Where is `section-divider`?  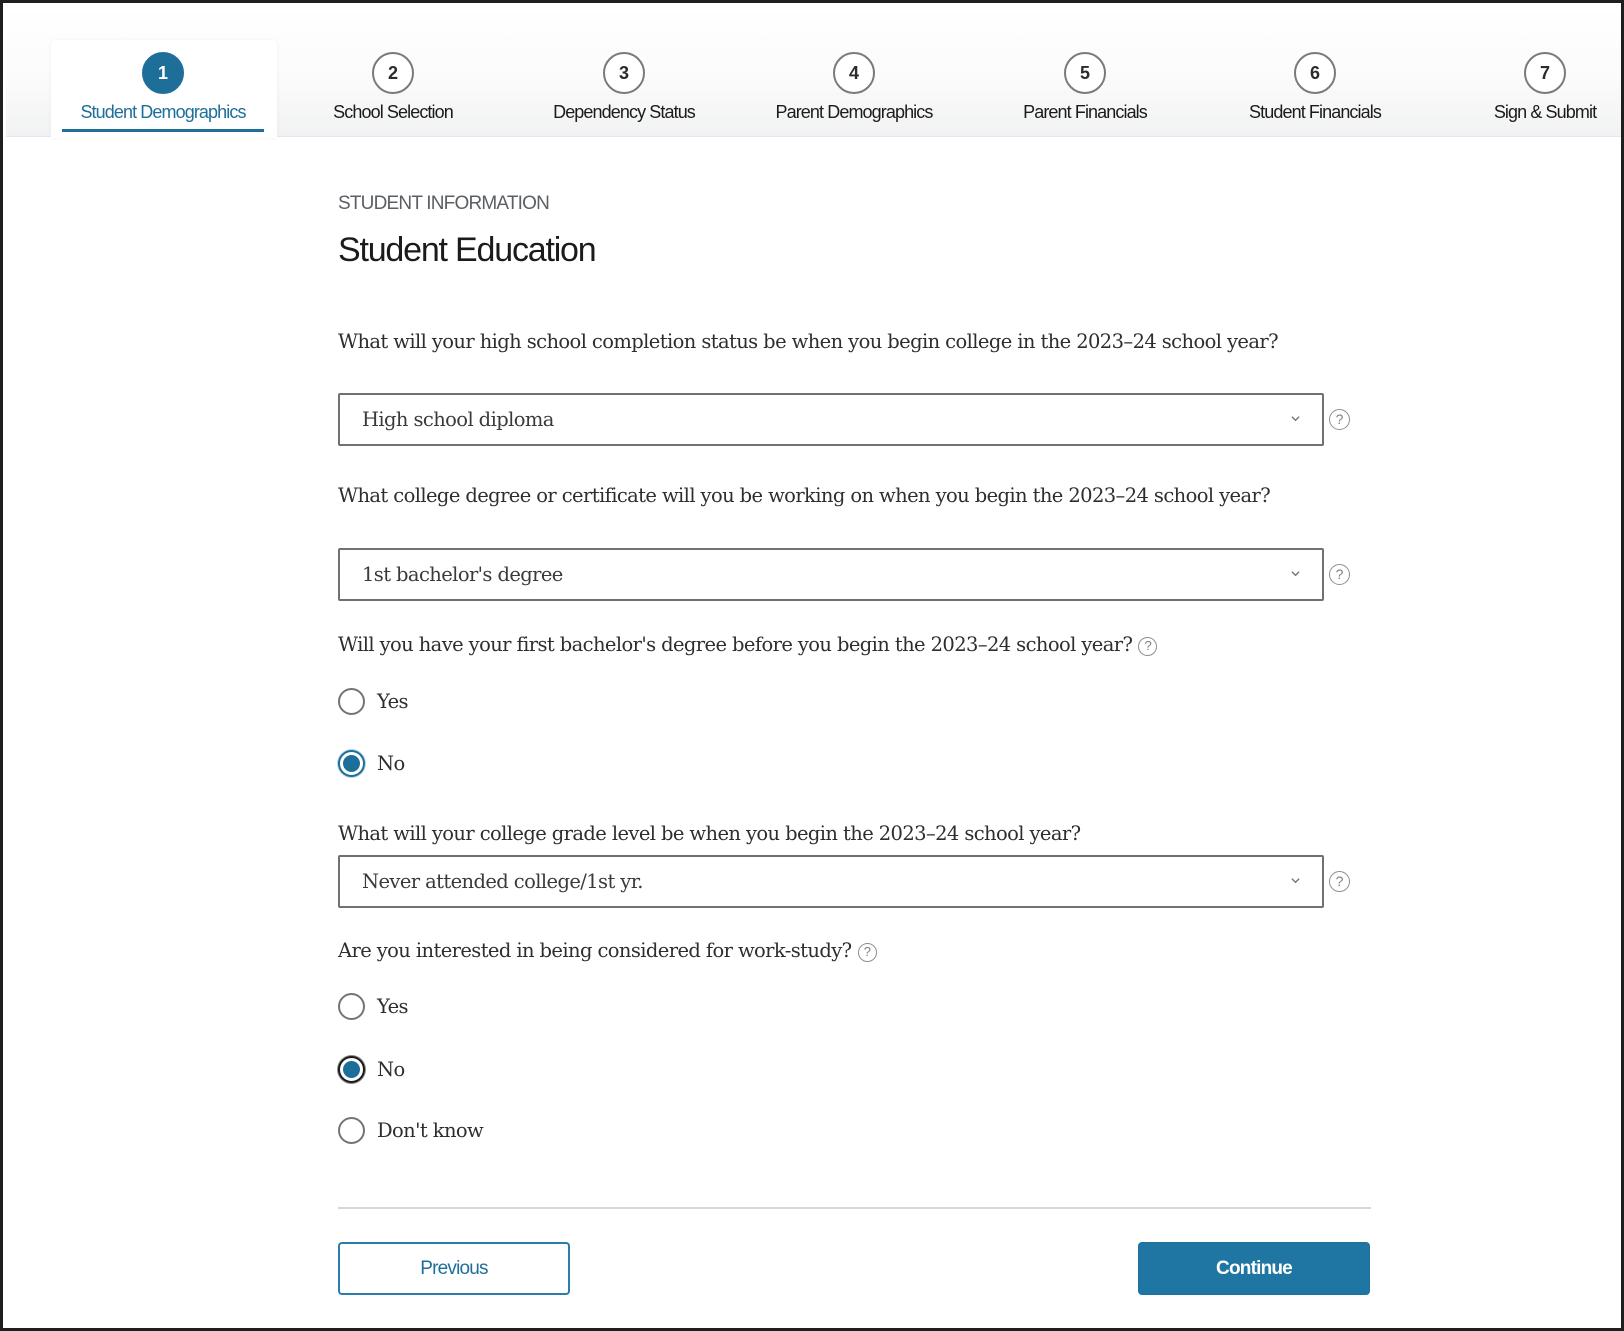
section-divider is located at coordinates (854, 1208).